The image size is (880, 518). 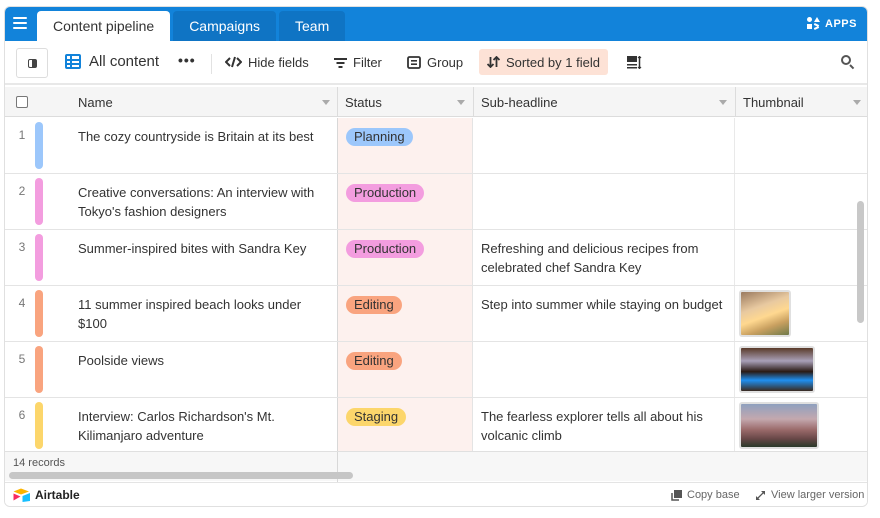 I want to click on airtable-brand-link: Airtable, so click(x=46, y=495).